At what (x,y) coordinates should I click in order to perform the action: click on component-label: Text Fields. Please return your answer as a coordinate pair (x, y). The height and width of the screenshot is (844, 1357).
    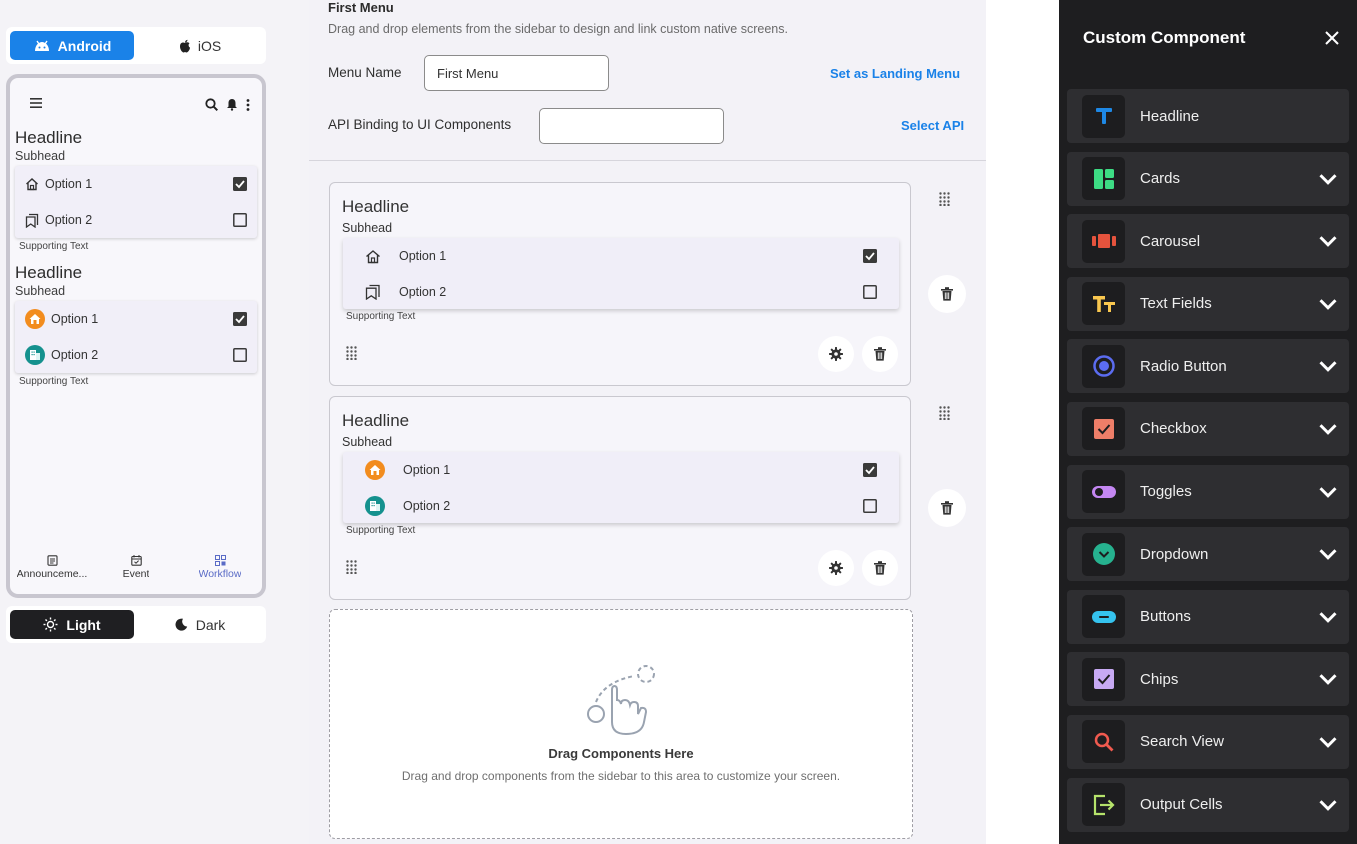
    Looking at the image, I should click on (1176, 304).